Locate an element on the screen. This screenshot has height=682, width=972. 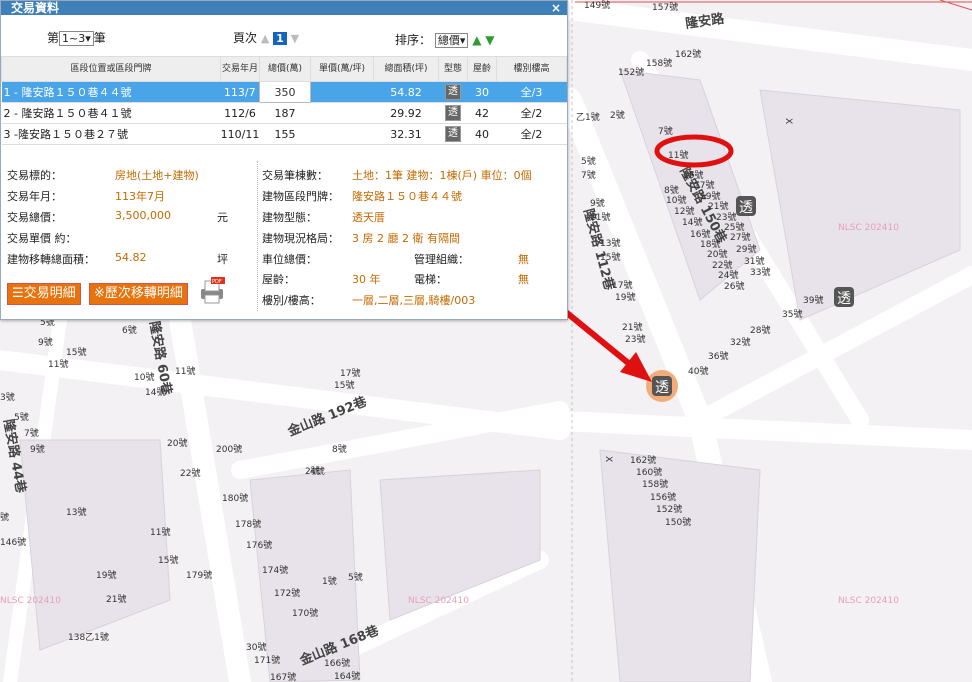
transfer-history-button: ※歷次移轉明細 is located at coordinates (138, 294).